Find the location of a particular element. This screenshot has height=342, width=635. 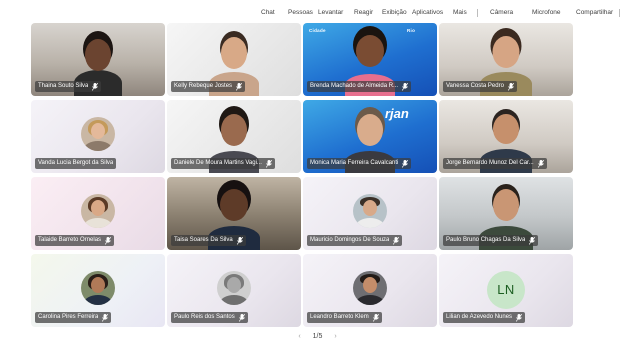

participant-tile: Mauricio Domingos De Souza is located at coordinates (370, 213).